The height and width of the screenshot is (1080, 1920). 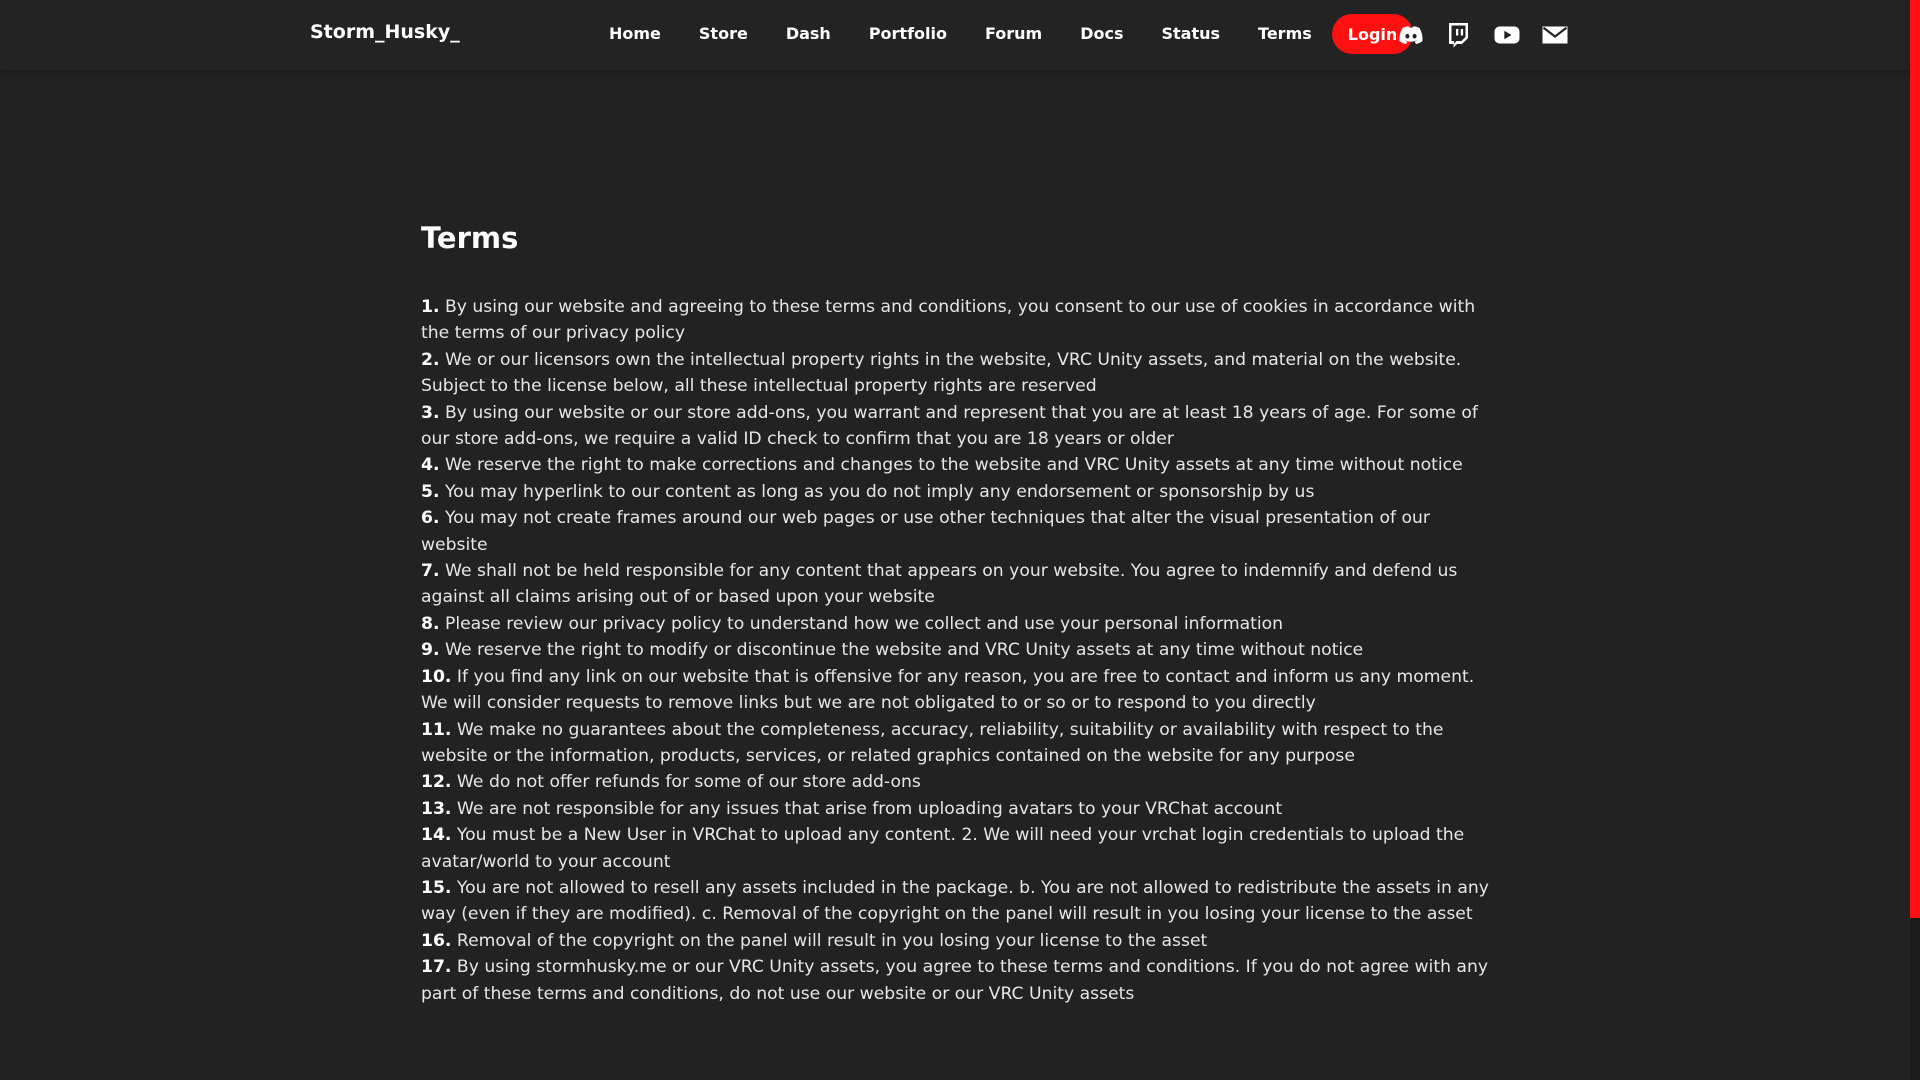 I want to click on term-number: 6., so click(x=430, y=518).